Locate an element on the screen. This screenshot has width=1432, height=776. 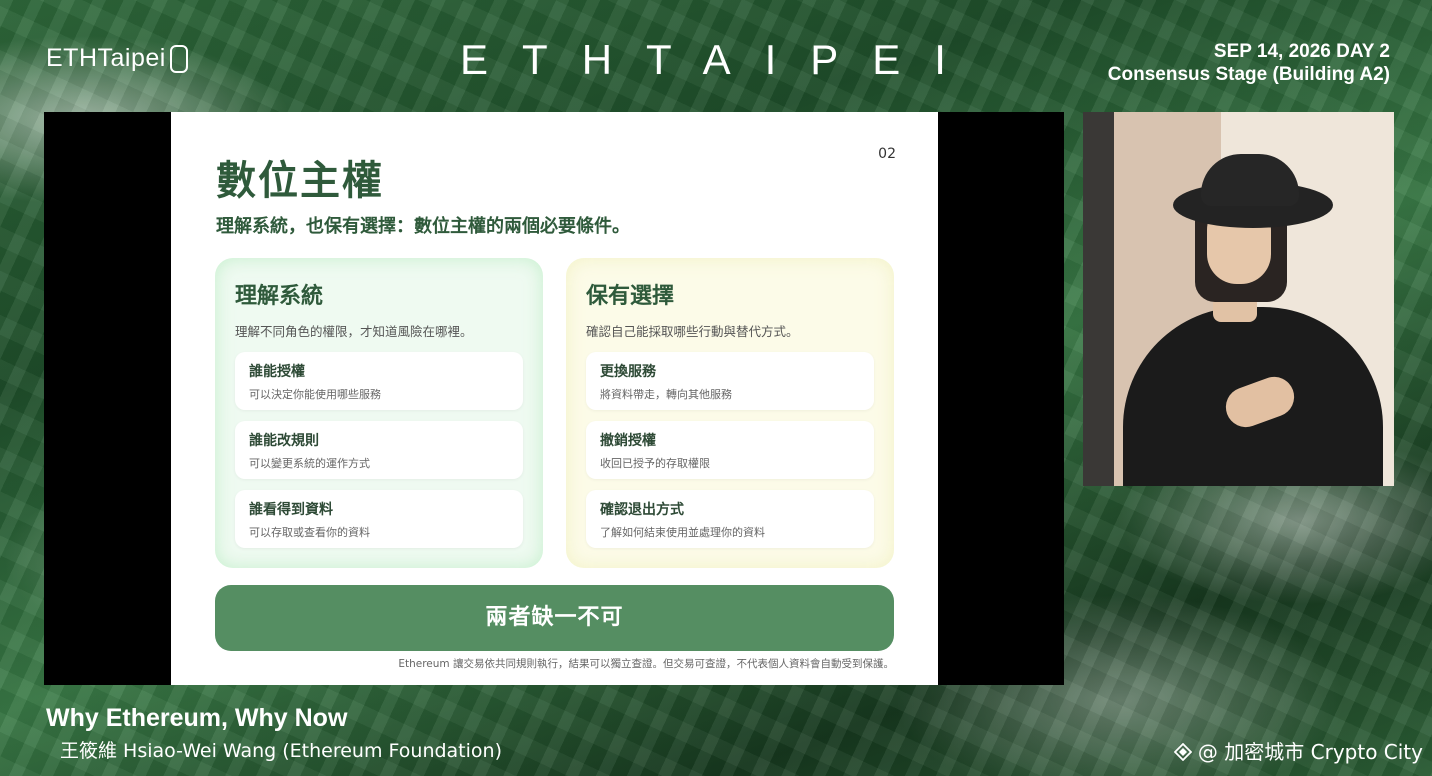
credit-text: @ 加密城市 Crypto City is located at coordinates (1310, 752).